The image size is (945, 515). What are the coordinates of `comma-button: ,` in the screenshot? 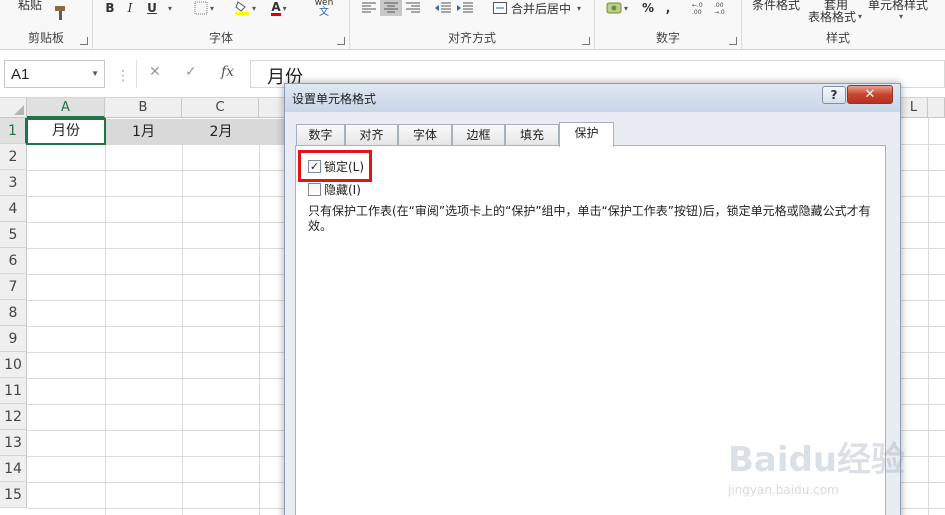 It's located at (668, 8).